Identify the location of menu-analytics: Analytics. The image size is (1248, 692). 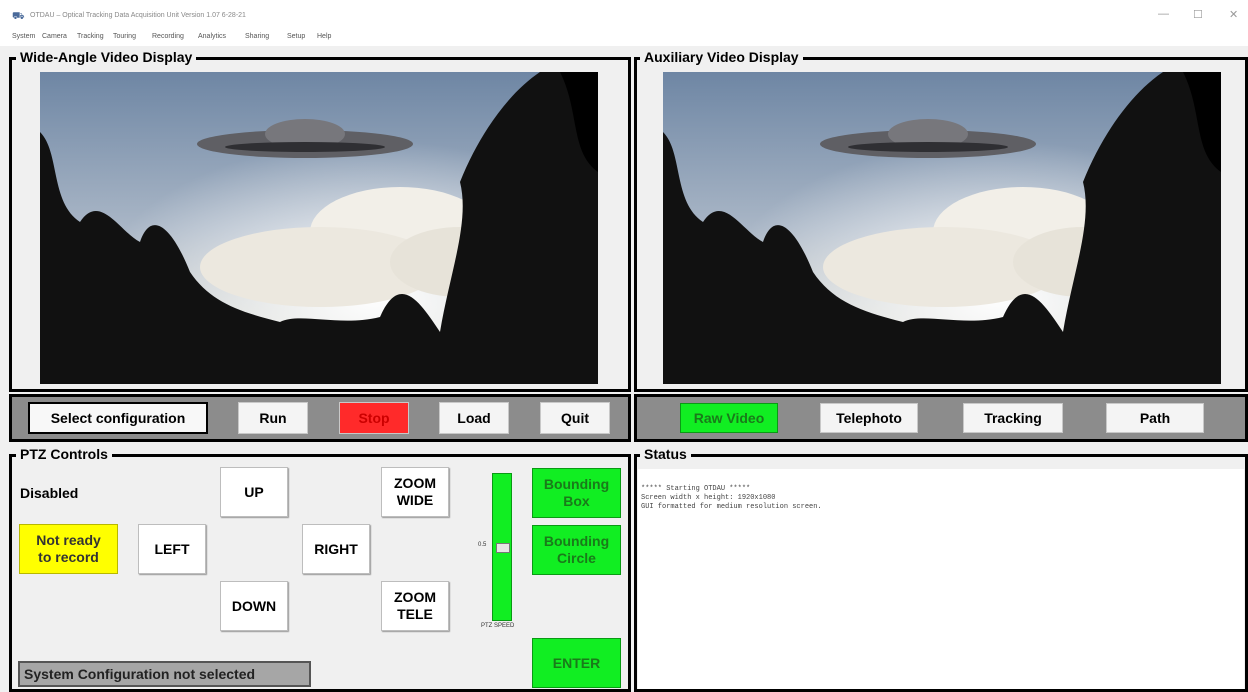
(212, 36).